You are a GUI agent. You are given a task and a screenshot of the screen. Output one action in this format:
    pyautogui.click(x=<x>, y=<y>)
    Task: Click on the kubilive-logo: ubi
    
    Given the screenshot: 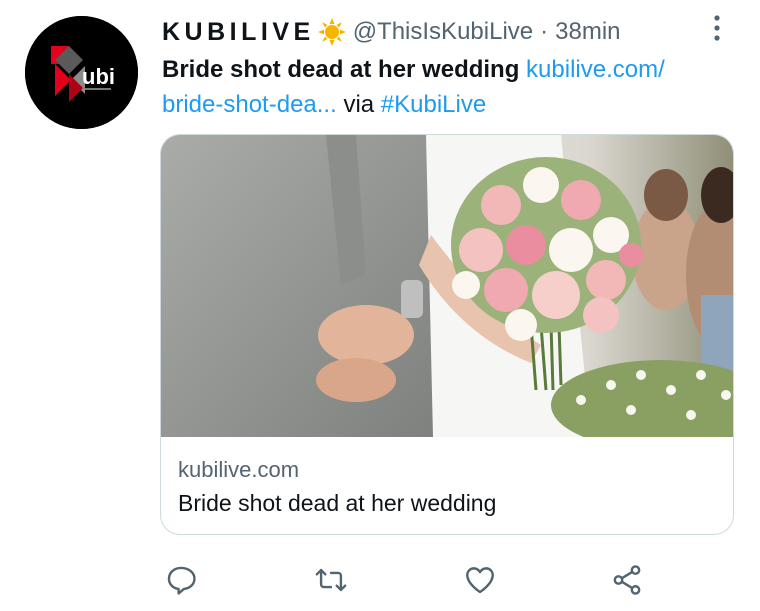 What is the action you would take?
    pyautogui.click(x=81, y=72)
    